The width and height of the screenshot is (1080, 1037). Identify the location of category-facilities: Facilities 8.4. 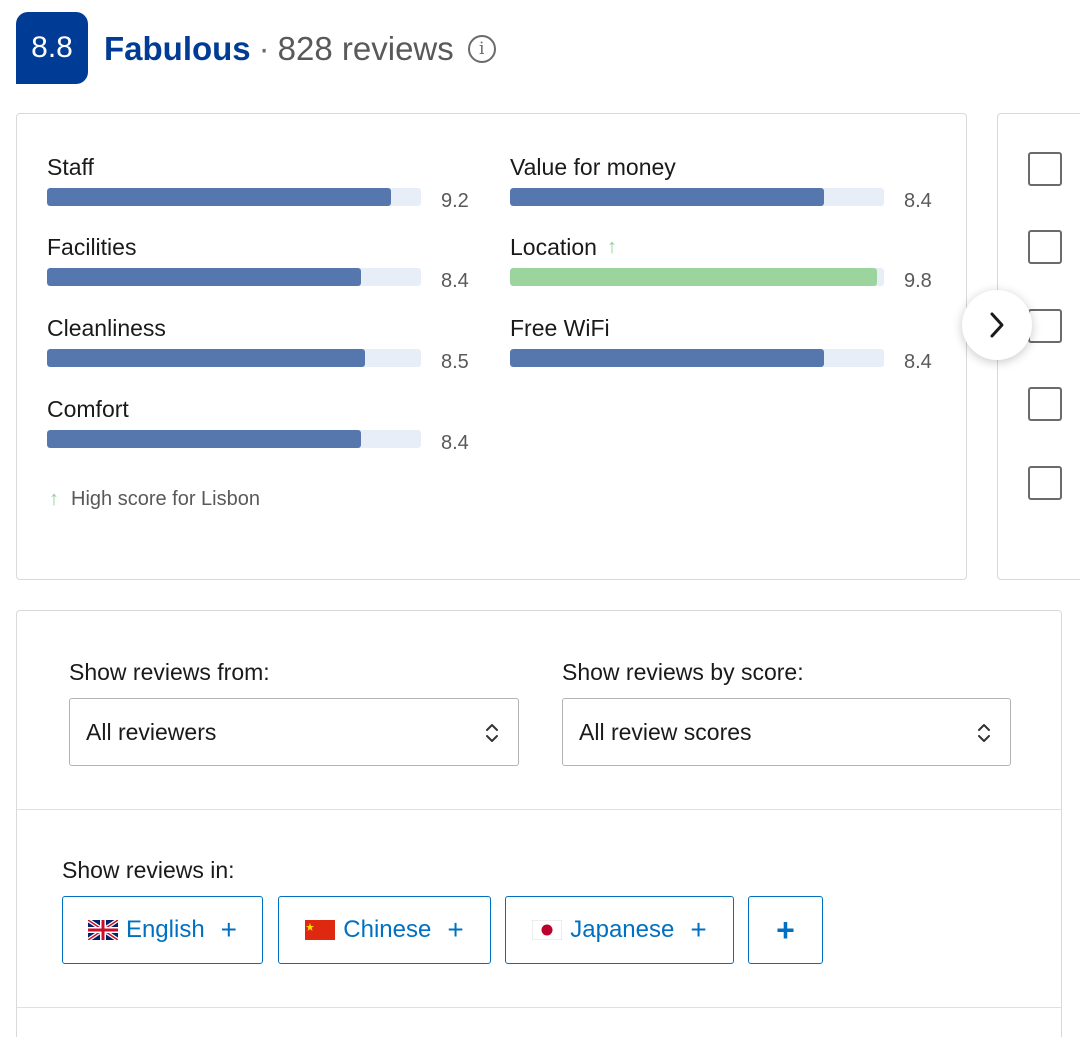
(261, 267).